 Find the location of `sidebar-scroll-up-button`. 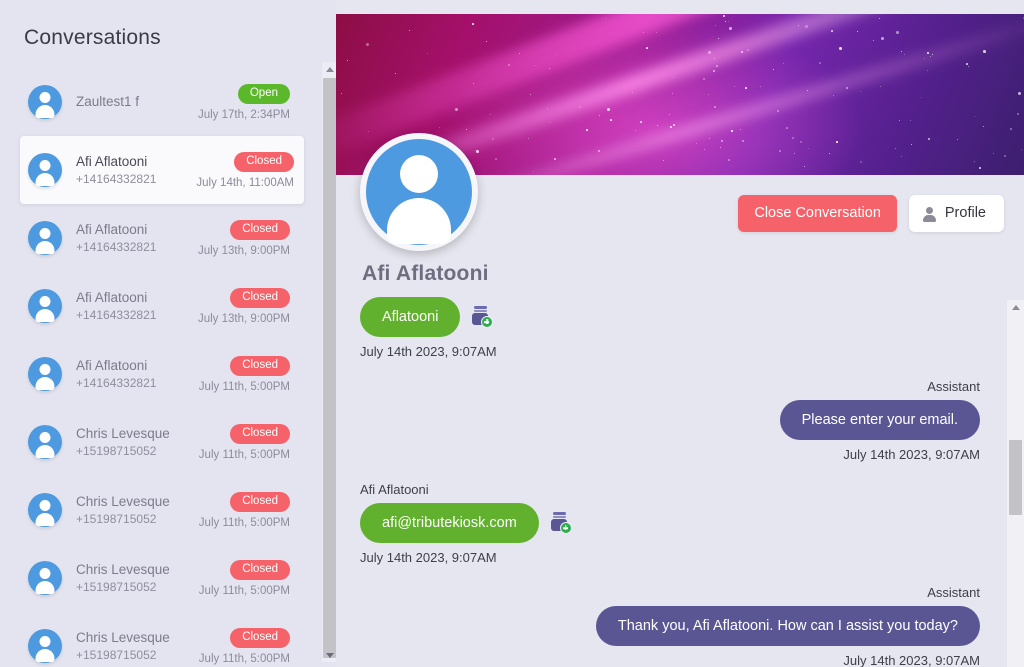

sidebar-scroll-up-button is located at coordinates (329, 69).